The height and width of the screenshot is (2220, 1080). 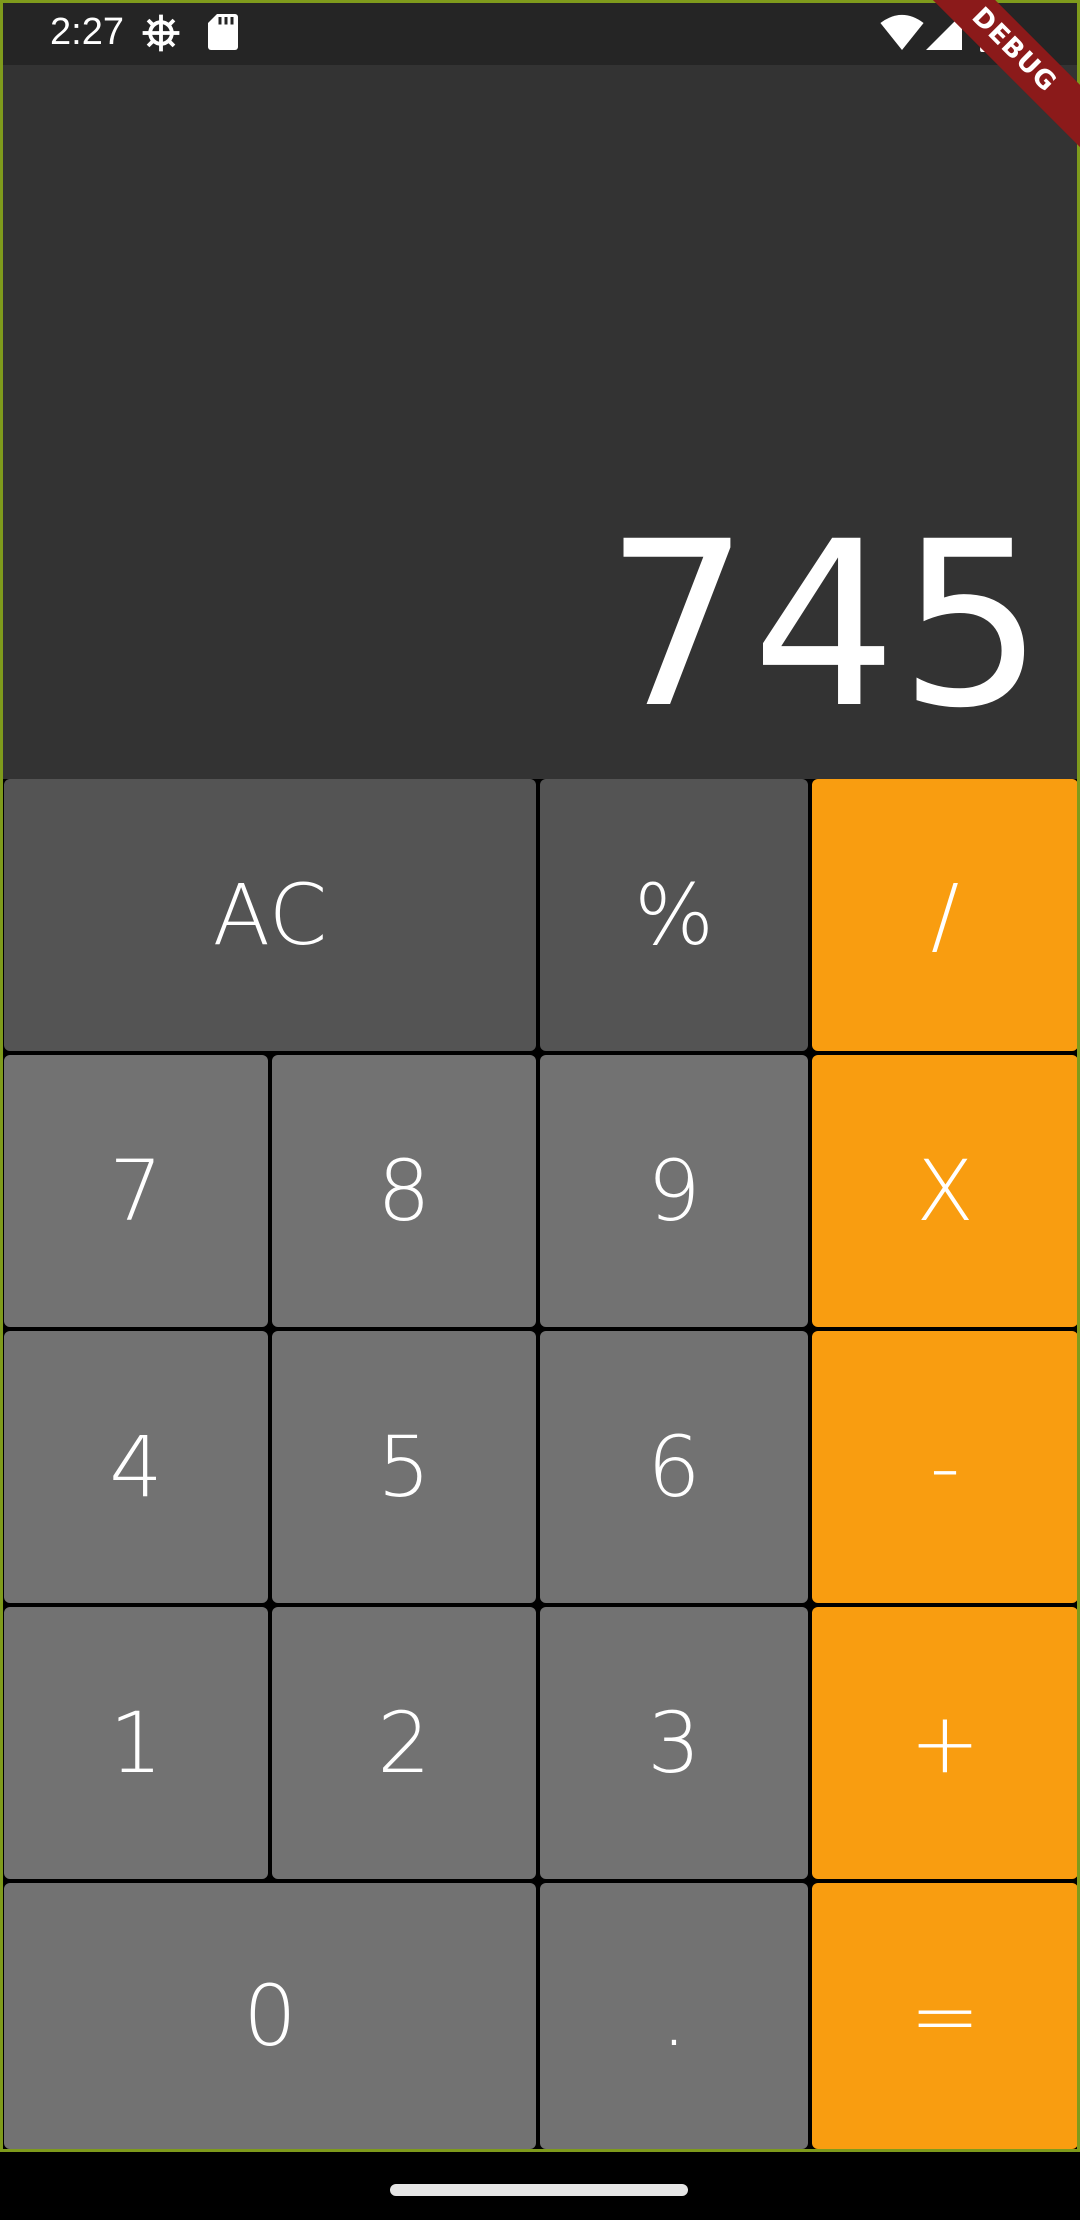 I want to click on digit-7-label: 7, so click(x=136, y=1191).